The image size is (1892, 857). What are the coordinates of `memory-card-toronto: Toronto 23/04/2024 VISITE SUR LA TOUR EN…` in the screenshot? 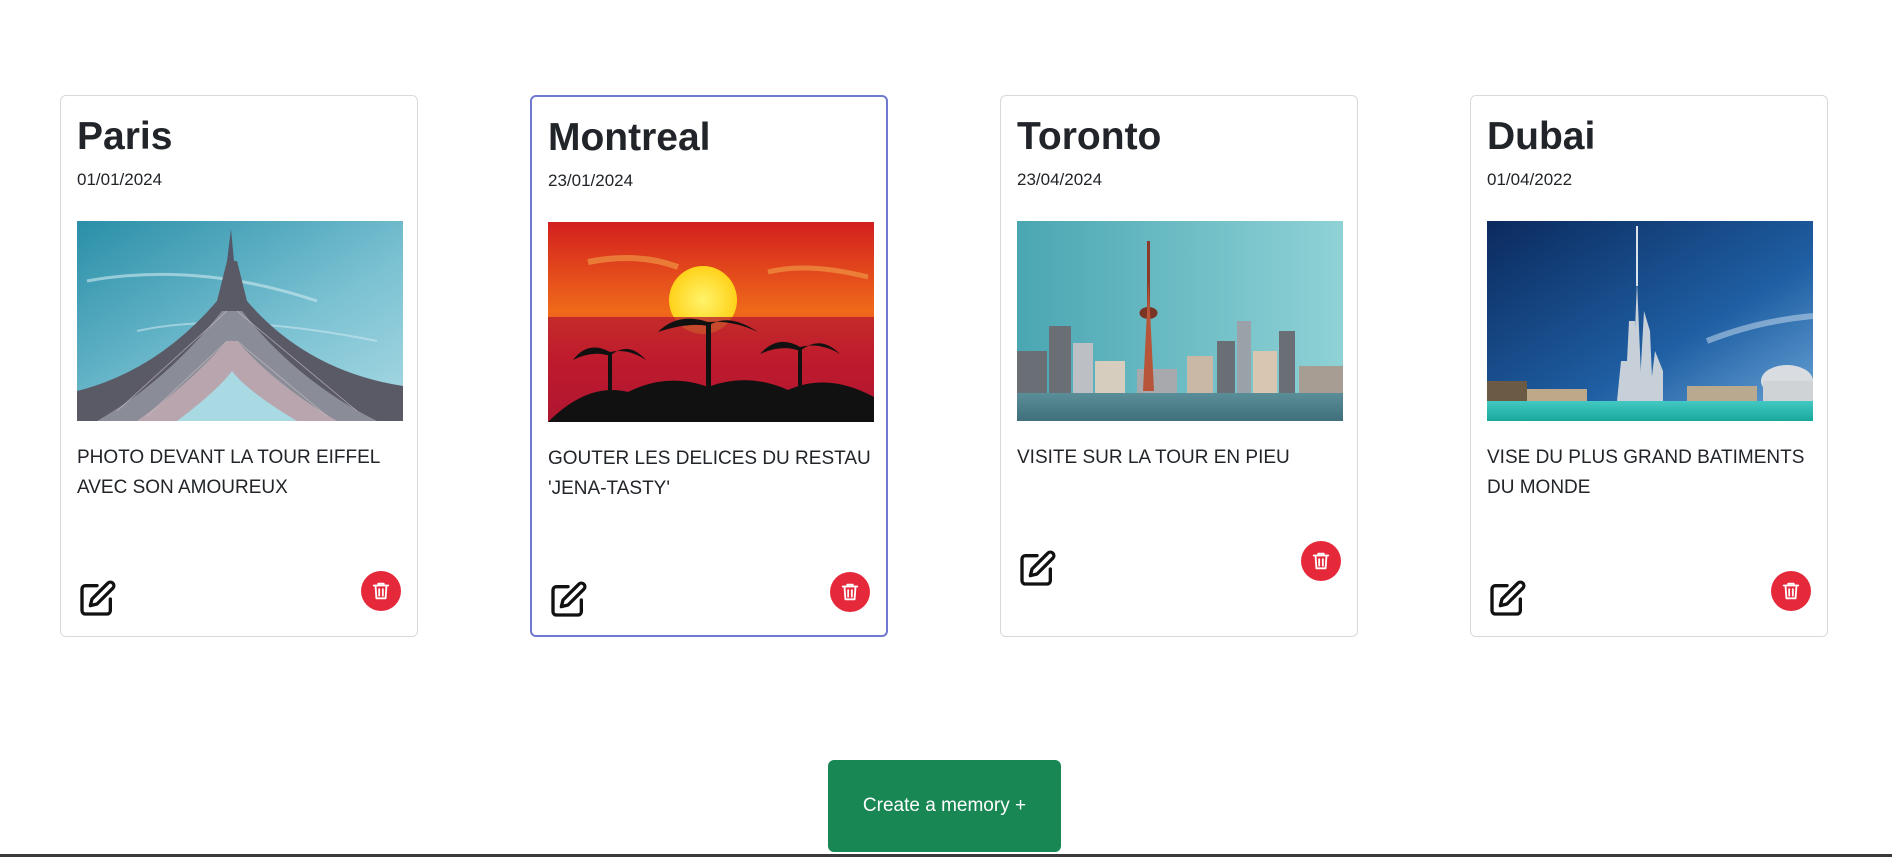 It's located at (1179, 366).